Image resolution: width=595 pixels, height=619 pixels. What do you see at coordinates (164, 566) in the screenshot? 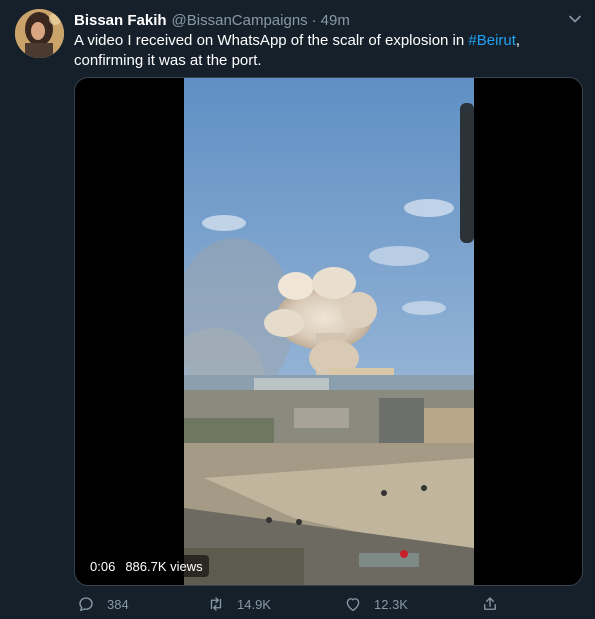
I see `video-view-count: 886.7K views` at bounding box center [164, 566].